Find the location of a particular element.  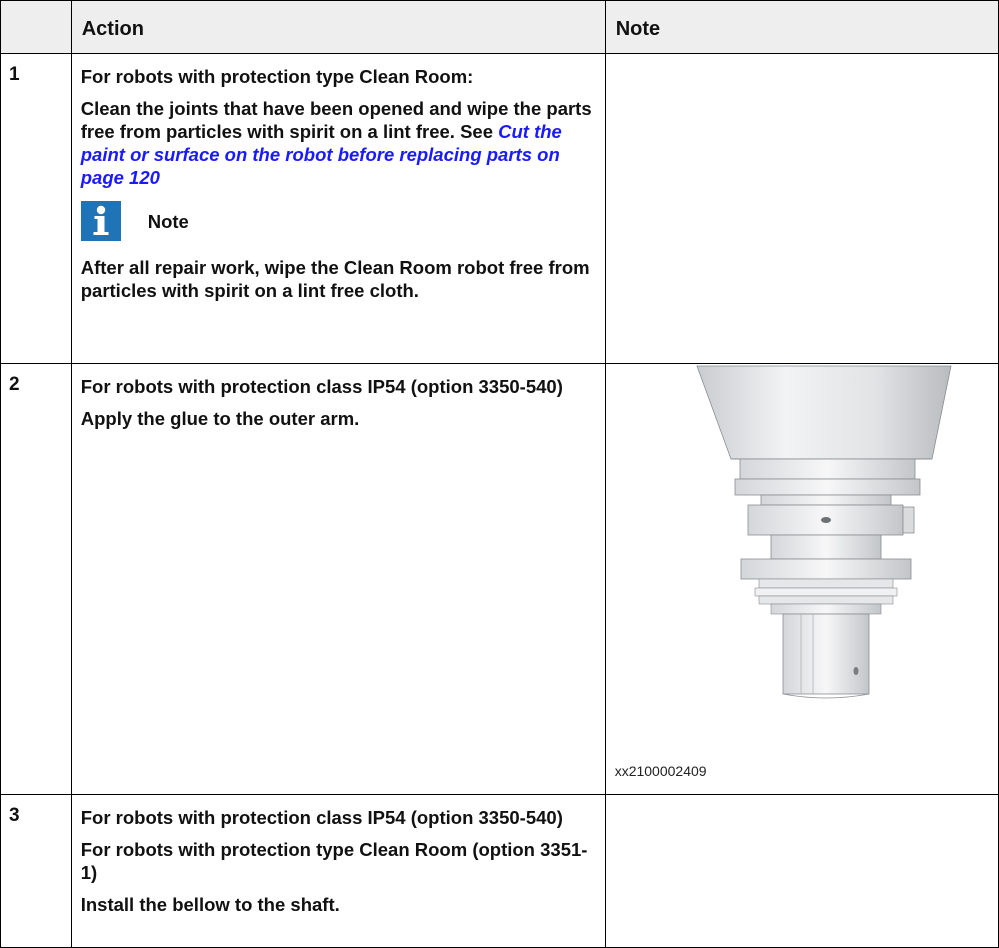

step-number: 2 is located at coordinates (36, 579).